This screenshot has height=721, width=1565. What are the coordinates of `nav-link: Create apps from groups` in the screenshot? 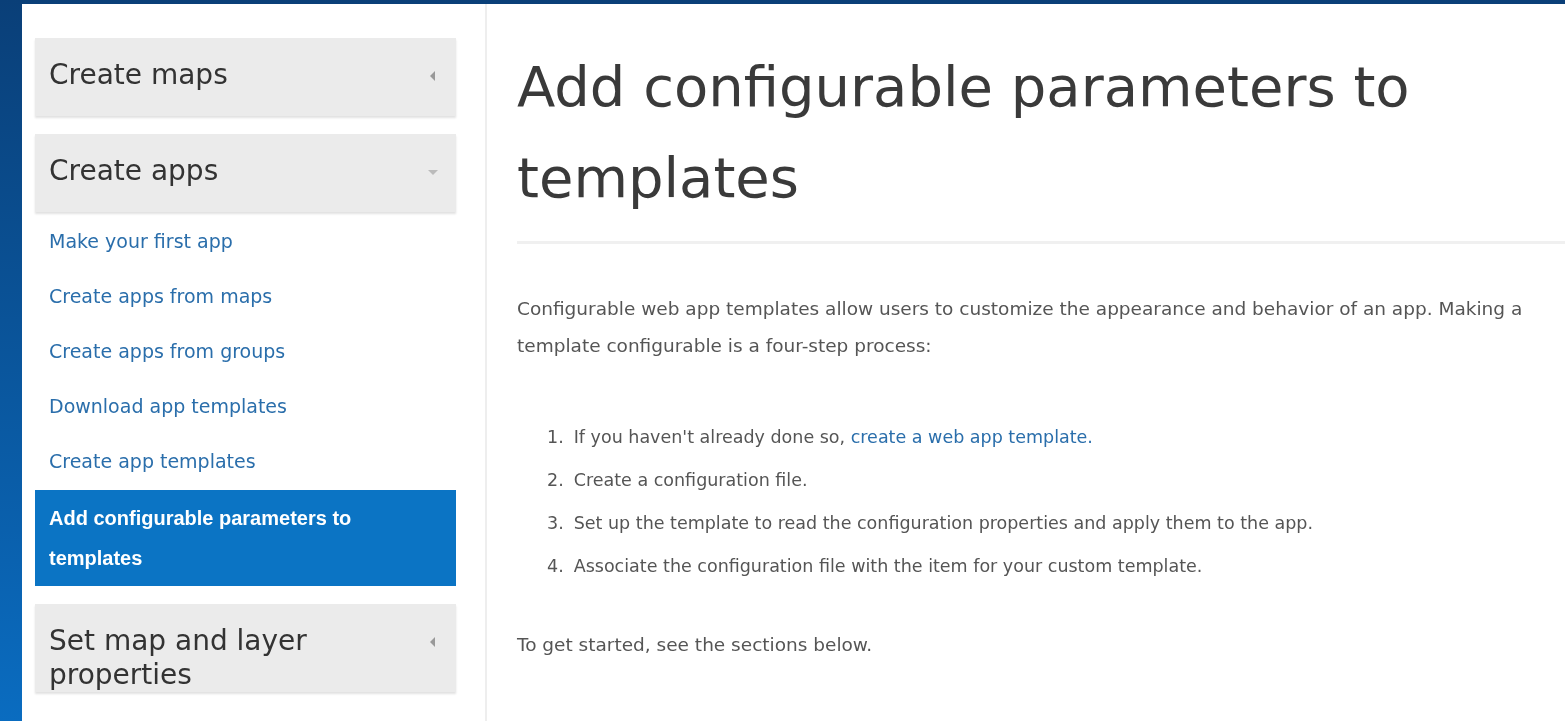 It's located at (245, 352).